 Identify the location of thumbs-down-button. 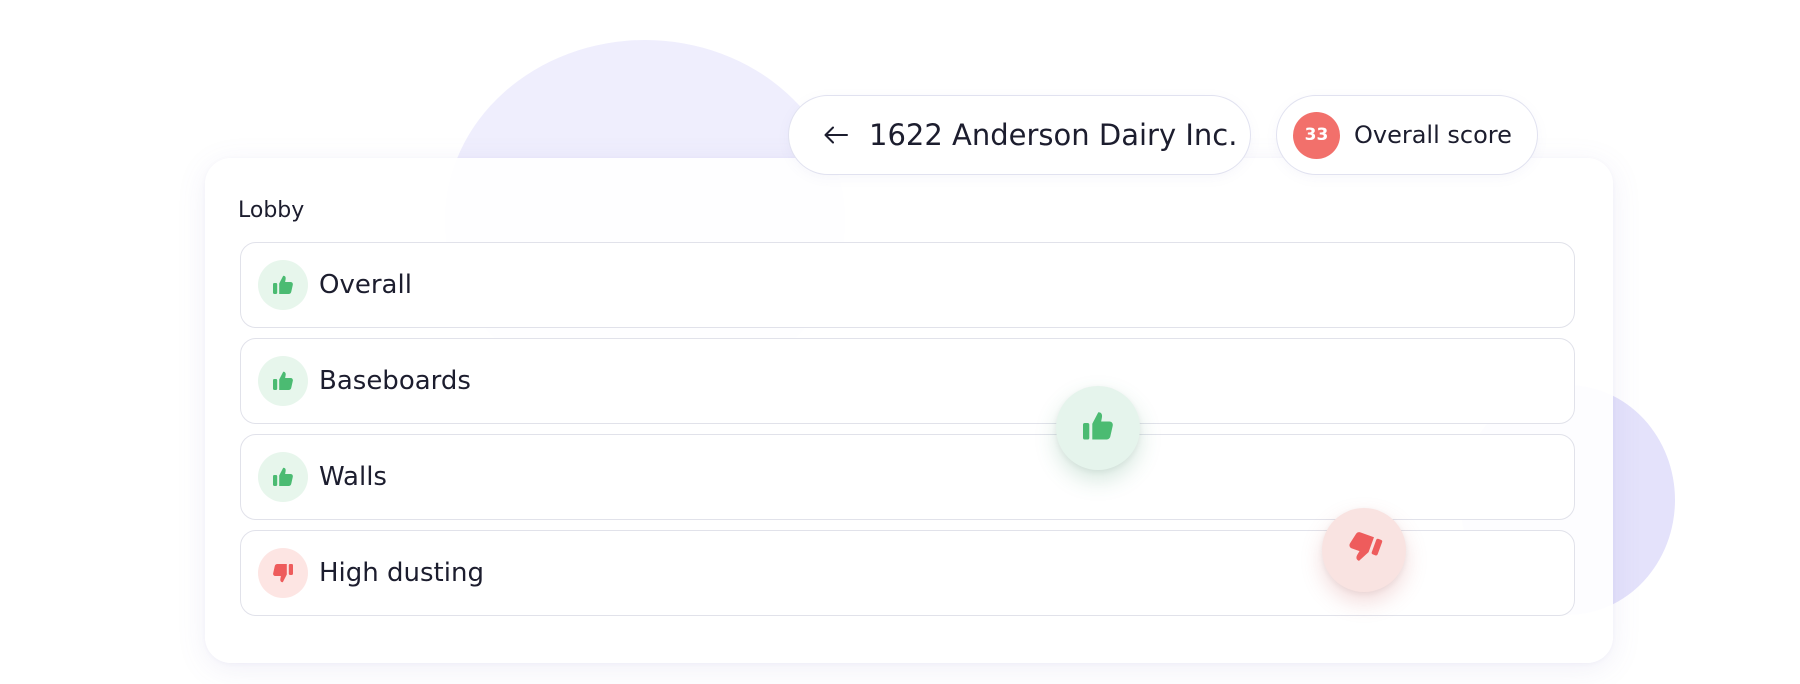
(1364, 550).